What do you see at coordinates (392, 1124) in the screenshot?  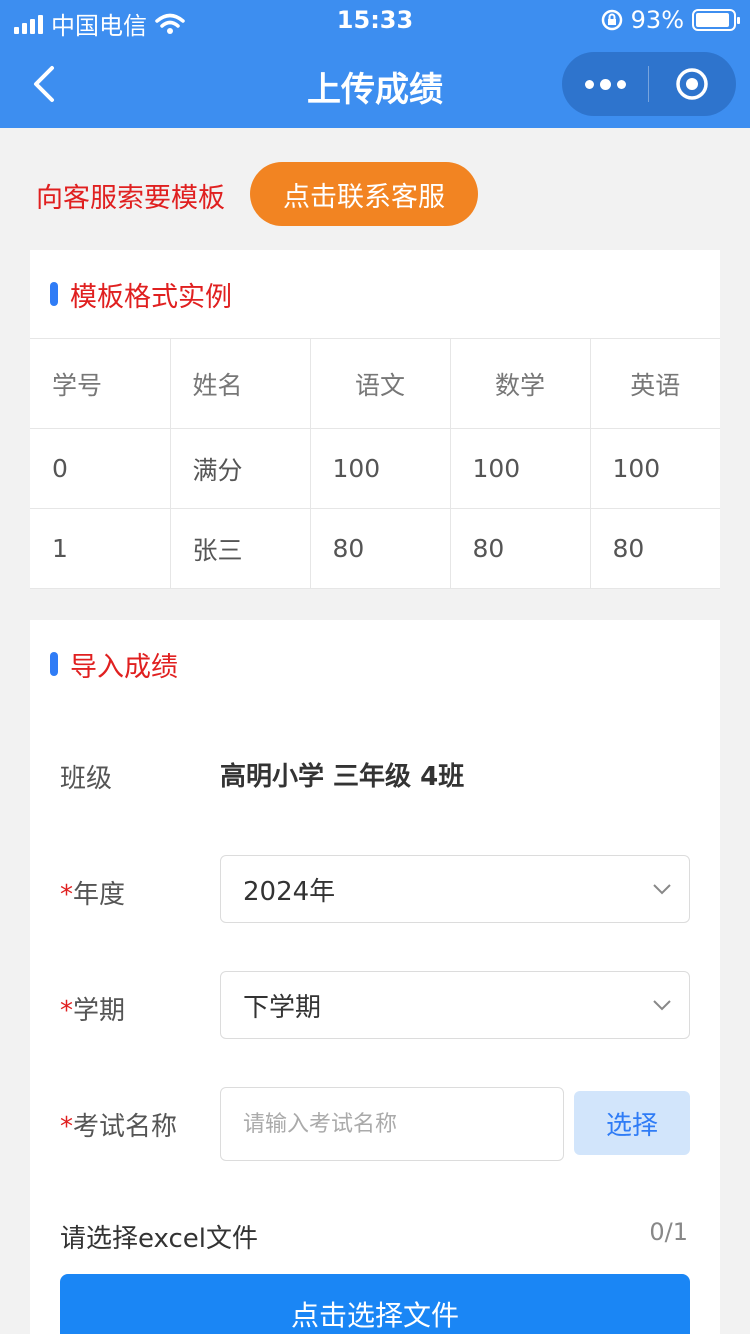 I see `exam-name-input` at bounding box center [392, 1124].